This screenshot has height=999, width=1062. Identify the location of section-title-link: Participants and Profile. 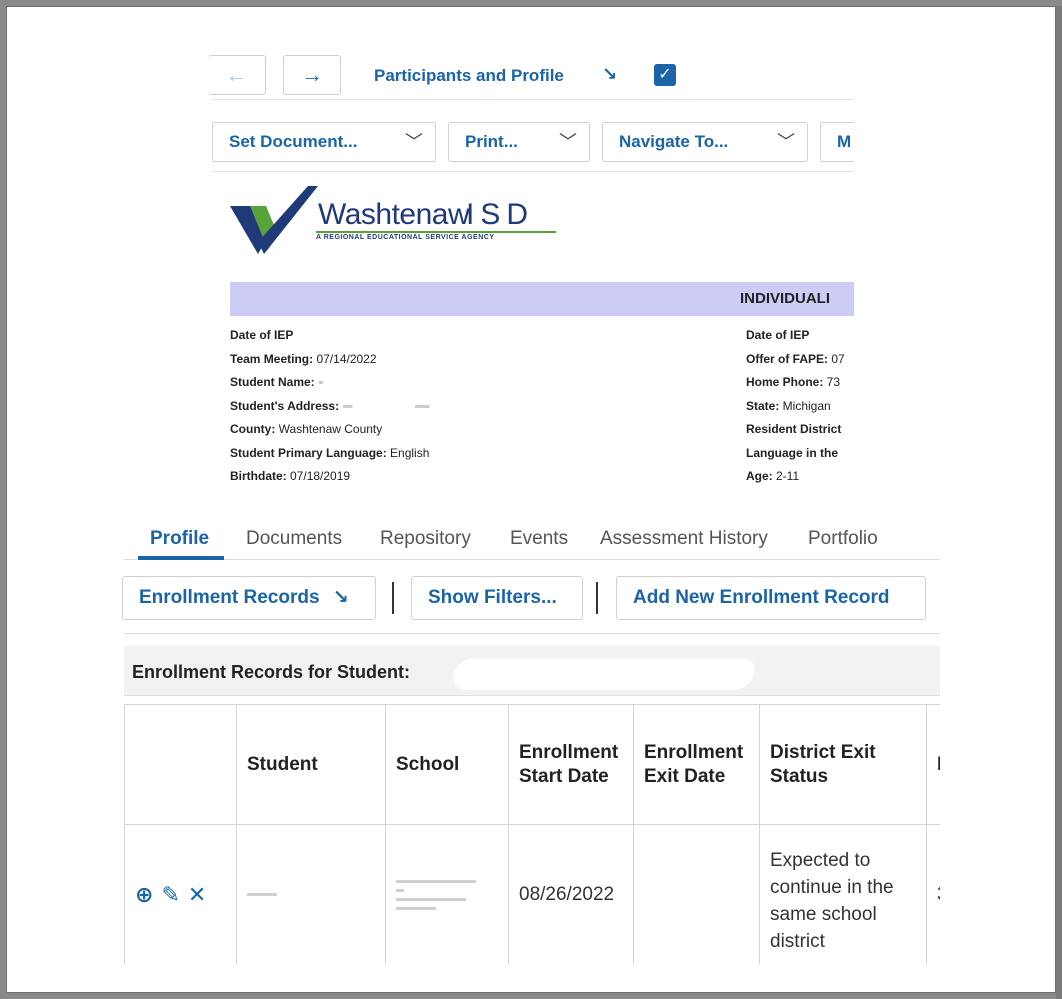
(469, 76).